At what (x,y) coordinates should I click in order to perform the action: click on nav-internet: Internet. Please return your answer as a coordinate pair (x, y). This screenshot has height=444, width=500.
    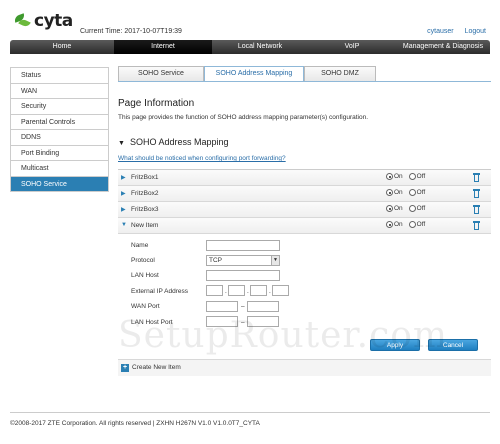
    Looking at the image, I should click on (163, 47).